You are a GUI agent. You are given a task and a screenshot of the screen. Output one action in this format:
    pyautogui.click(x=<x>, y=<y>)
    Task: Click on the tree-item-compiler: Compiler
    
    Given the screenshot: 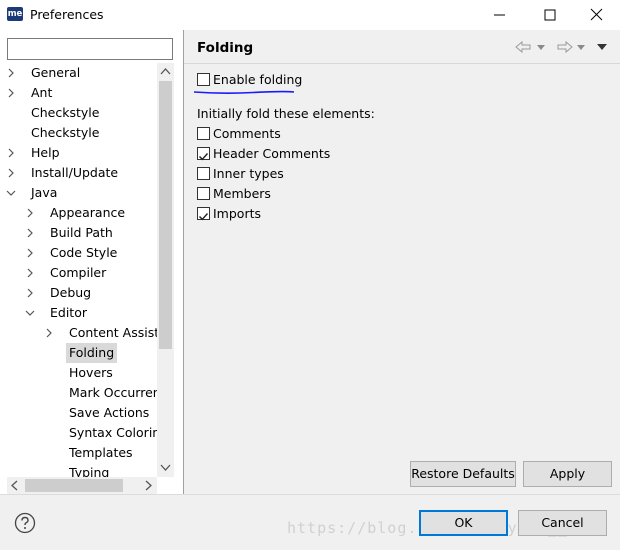 What is the action you would take?
    pyautogui.click(x=78, y=273)
    